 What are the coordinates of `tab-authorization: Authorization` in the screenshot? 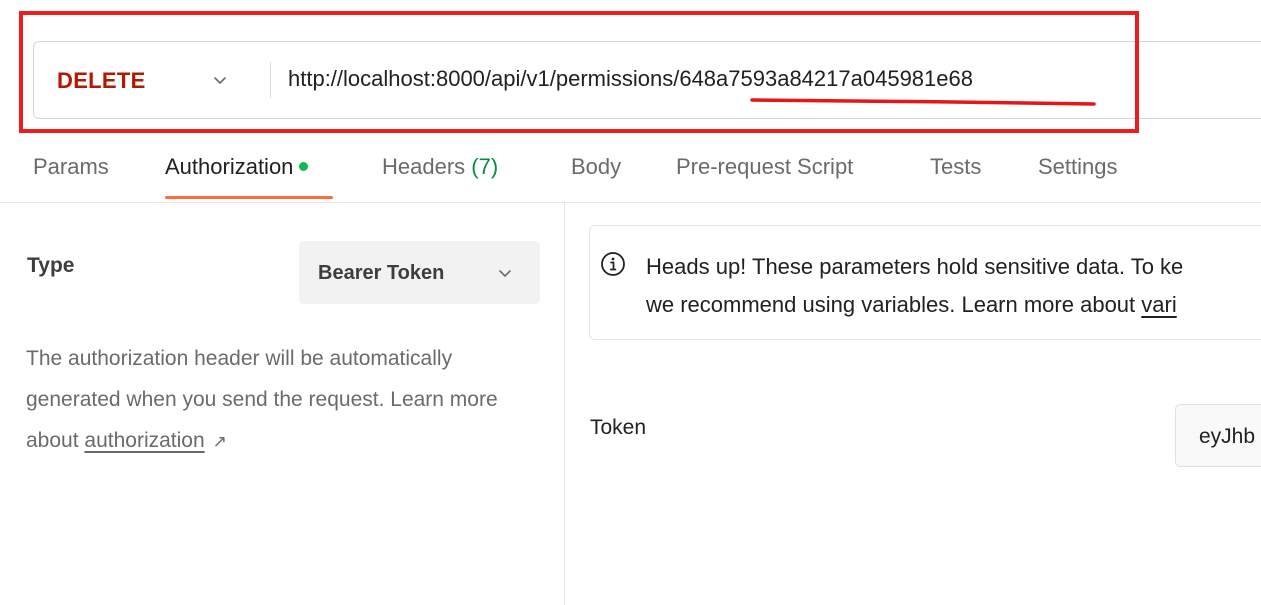 It's located at (237, 167).